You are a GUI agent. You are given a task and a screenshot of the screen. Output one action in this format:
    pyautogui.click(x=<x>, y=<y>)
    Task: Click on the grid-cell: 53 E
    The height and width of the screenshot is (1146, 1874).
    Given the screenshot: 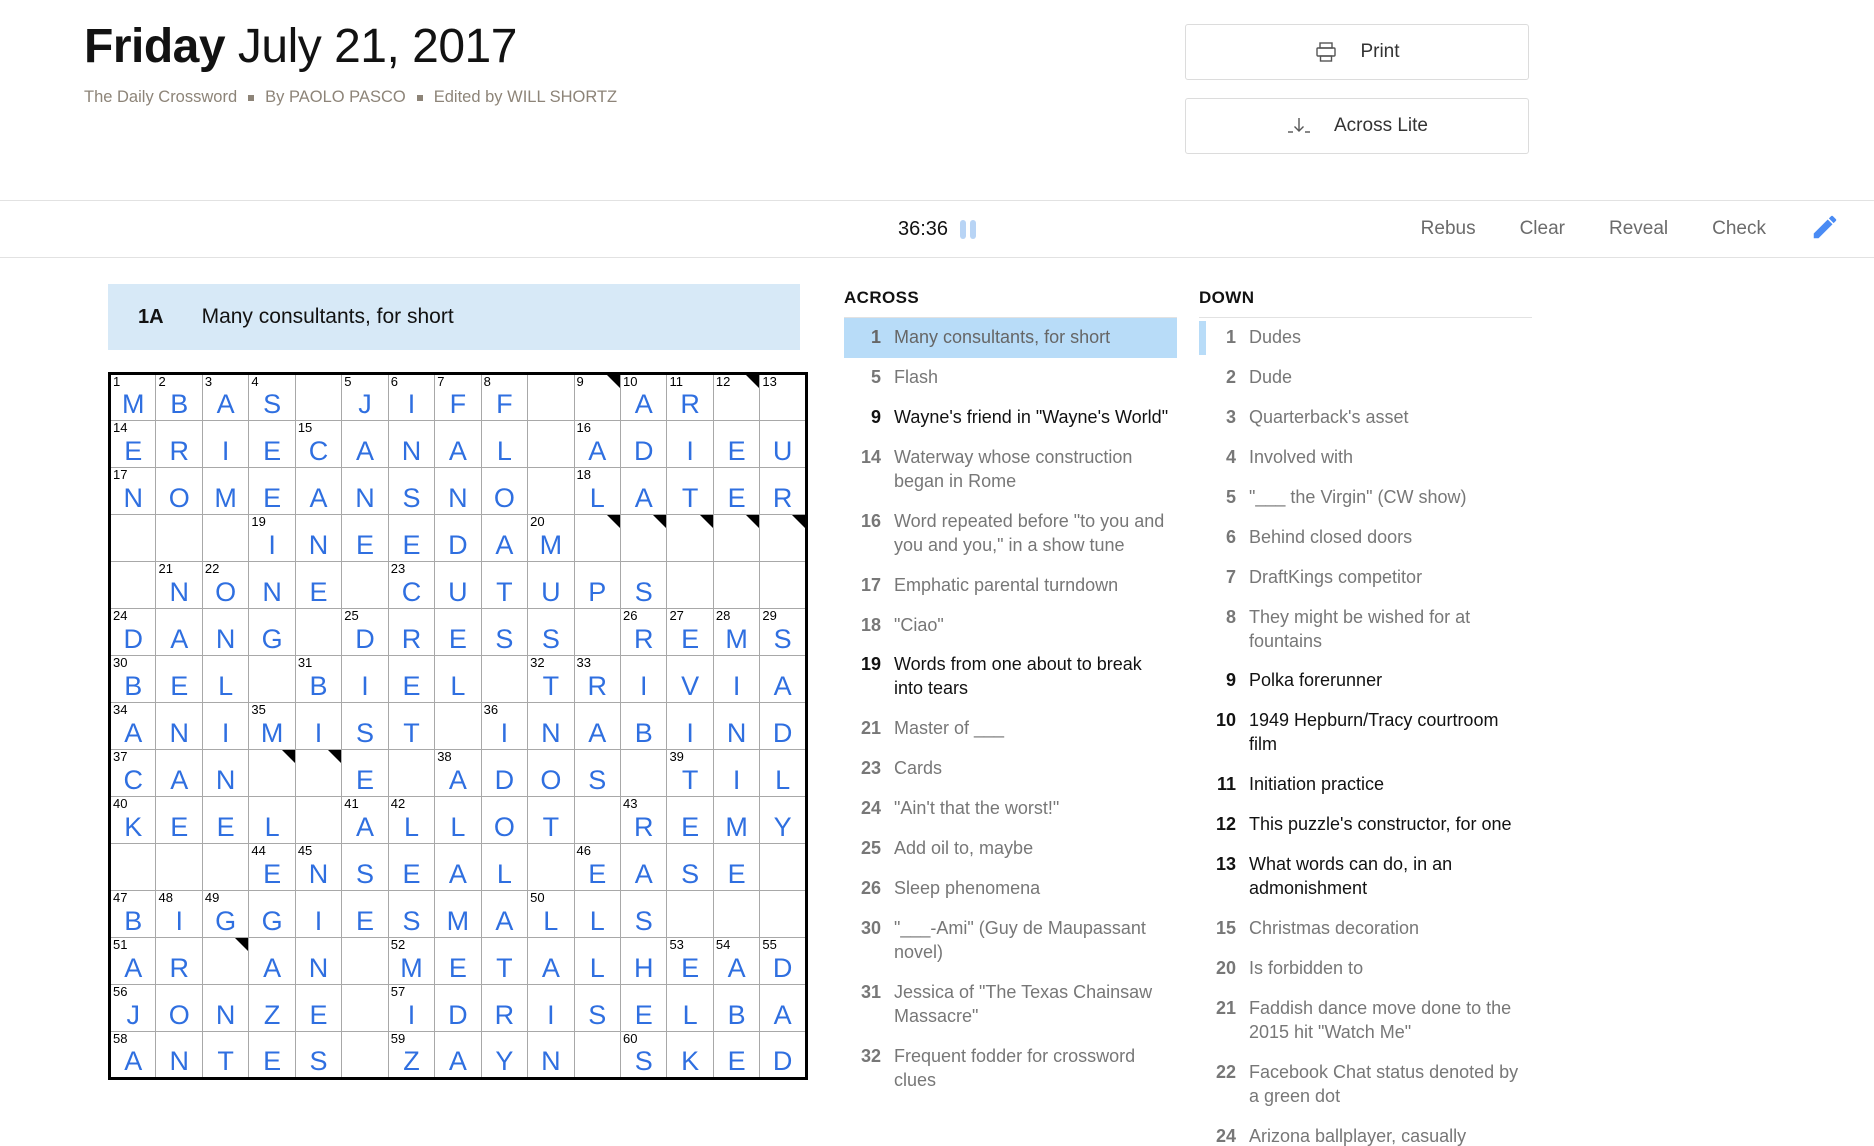 What is the action you would take?
    pyautogui.click(x=690, y=961)
    